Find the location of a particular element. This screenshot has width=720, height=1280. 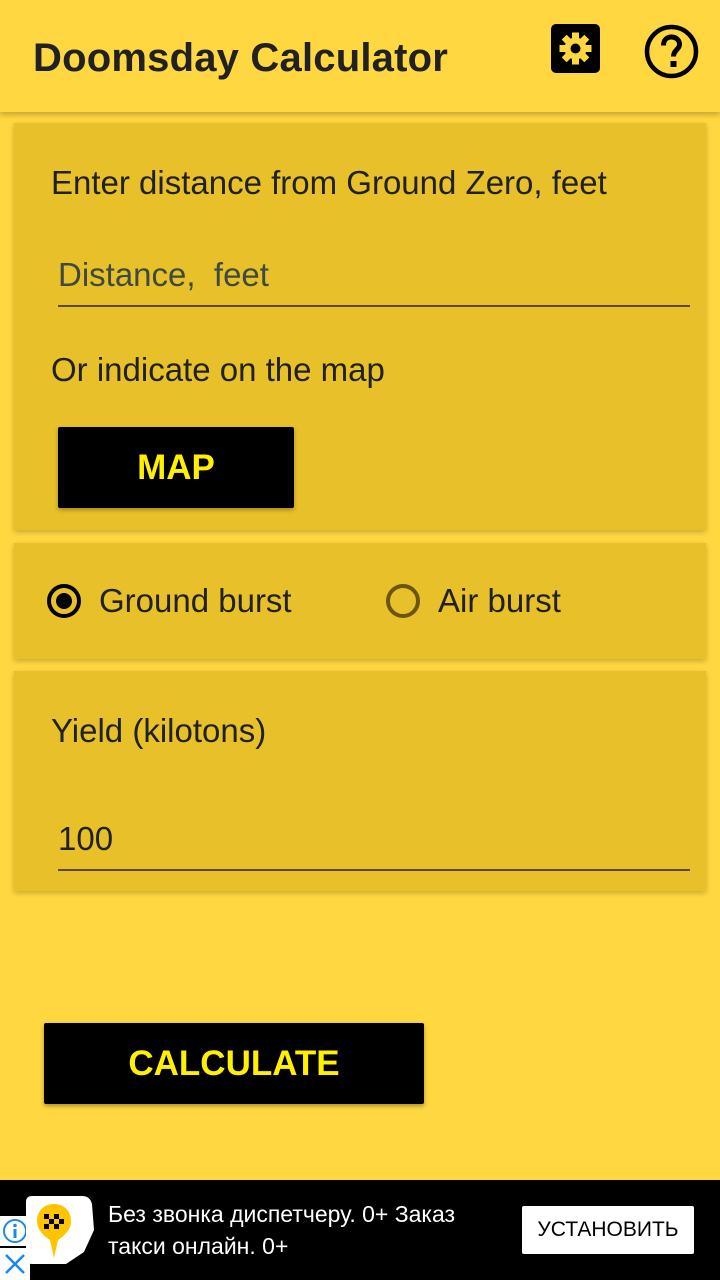

air-burst-radio: Air burst is located at coordinates (473, 601).